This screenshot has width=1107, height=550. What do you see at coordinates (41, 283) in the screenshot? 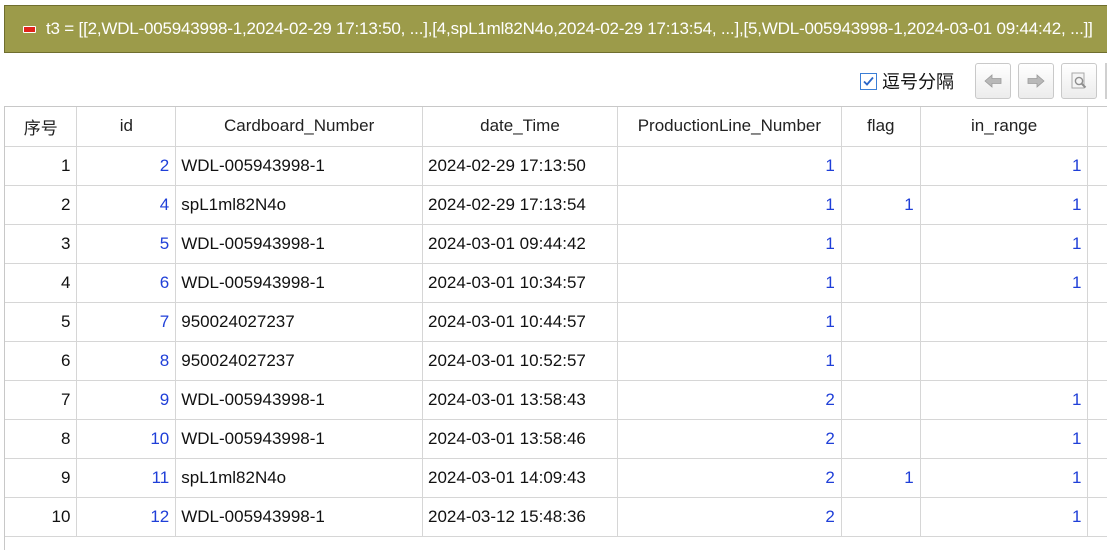
I see `row-seq-cell: 4` at bounding box center [41, 283].